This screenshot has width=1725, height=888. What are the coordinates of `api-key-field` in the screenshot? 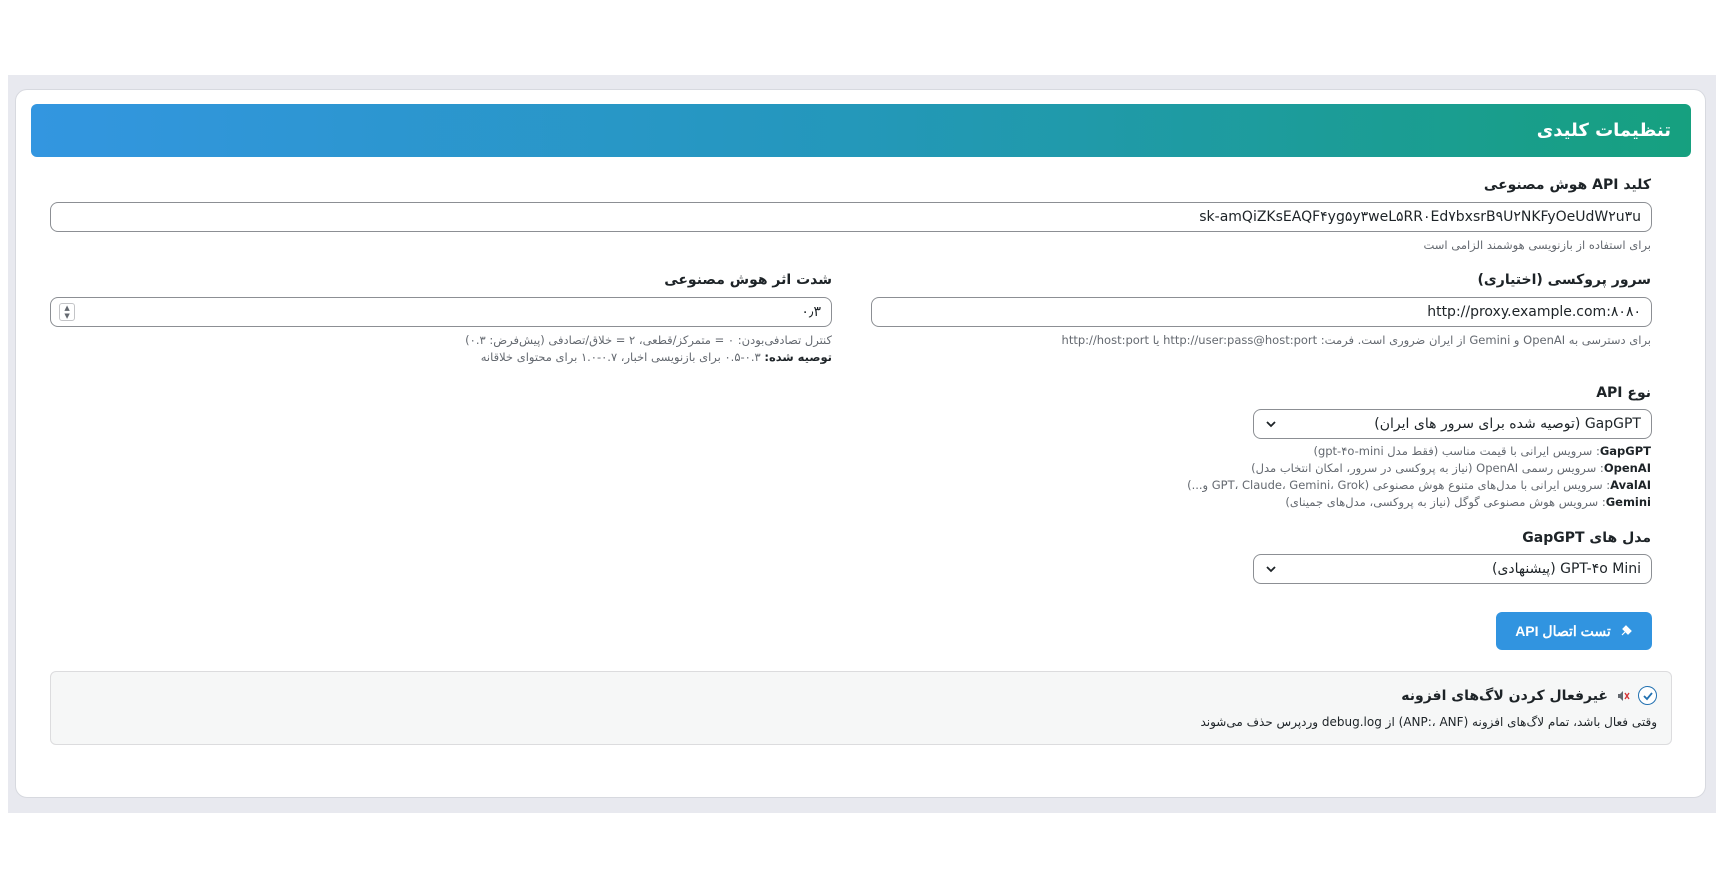 It's located at (851, 217).